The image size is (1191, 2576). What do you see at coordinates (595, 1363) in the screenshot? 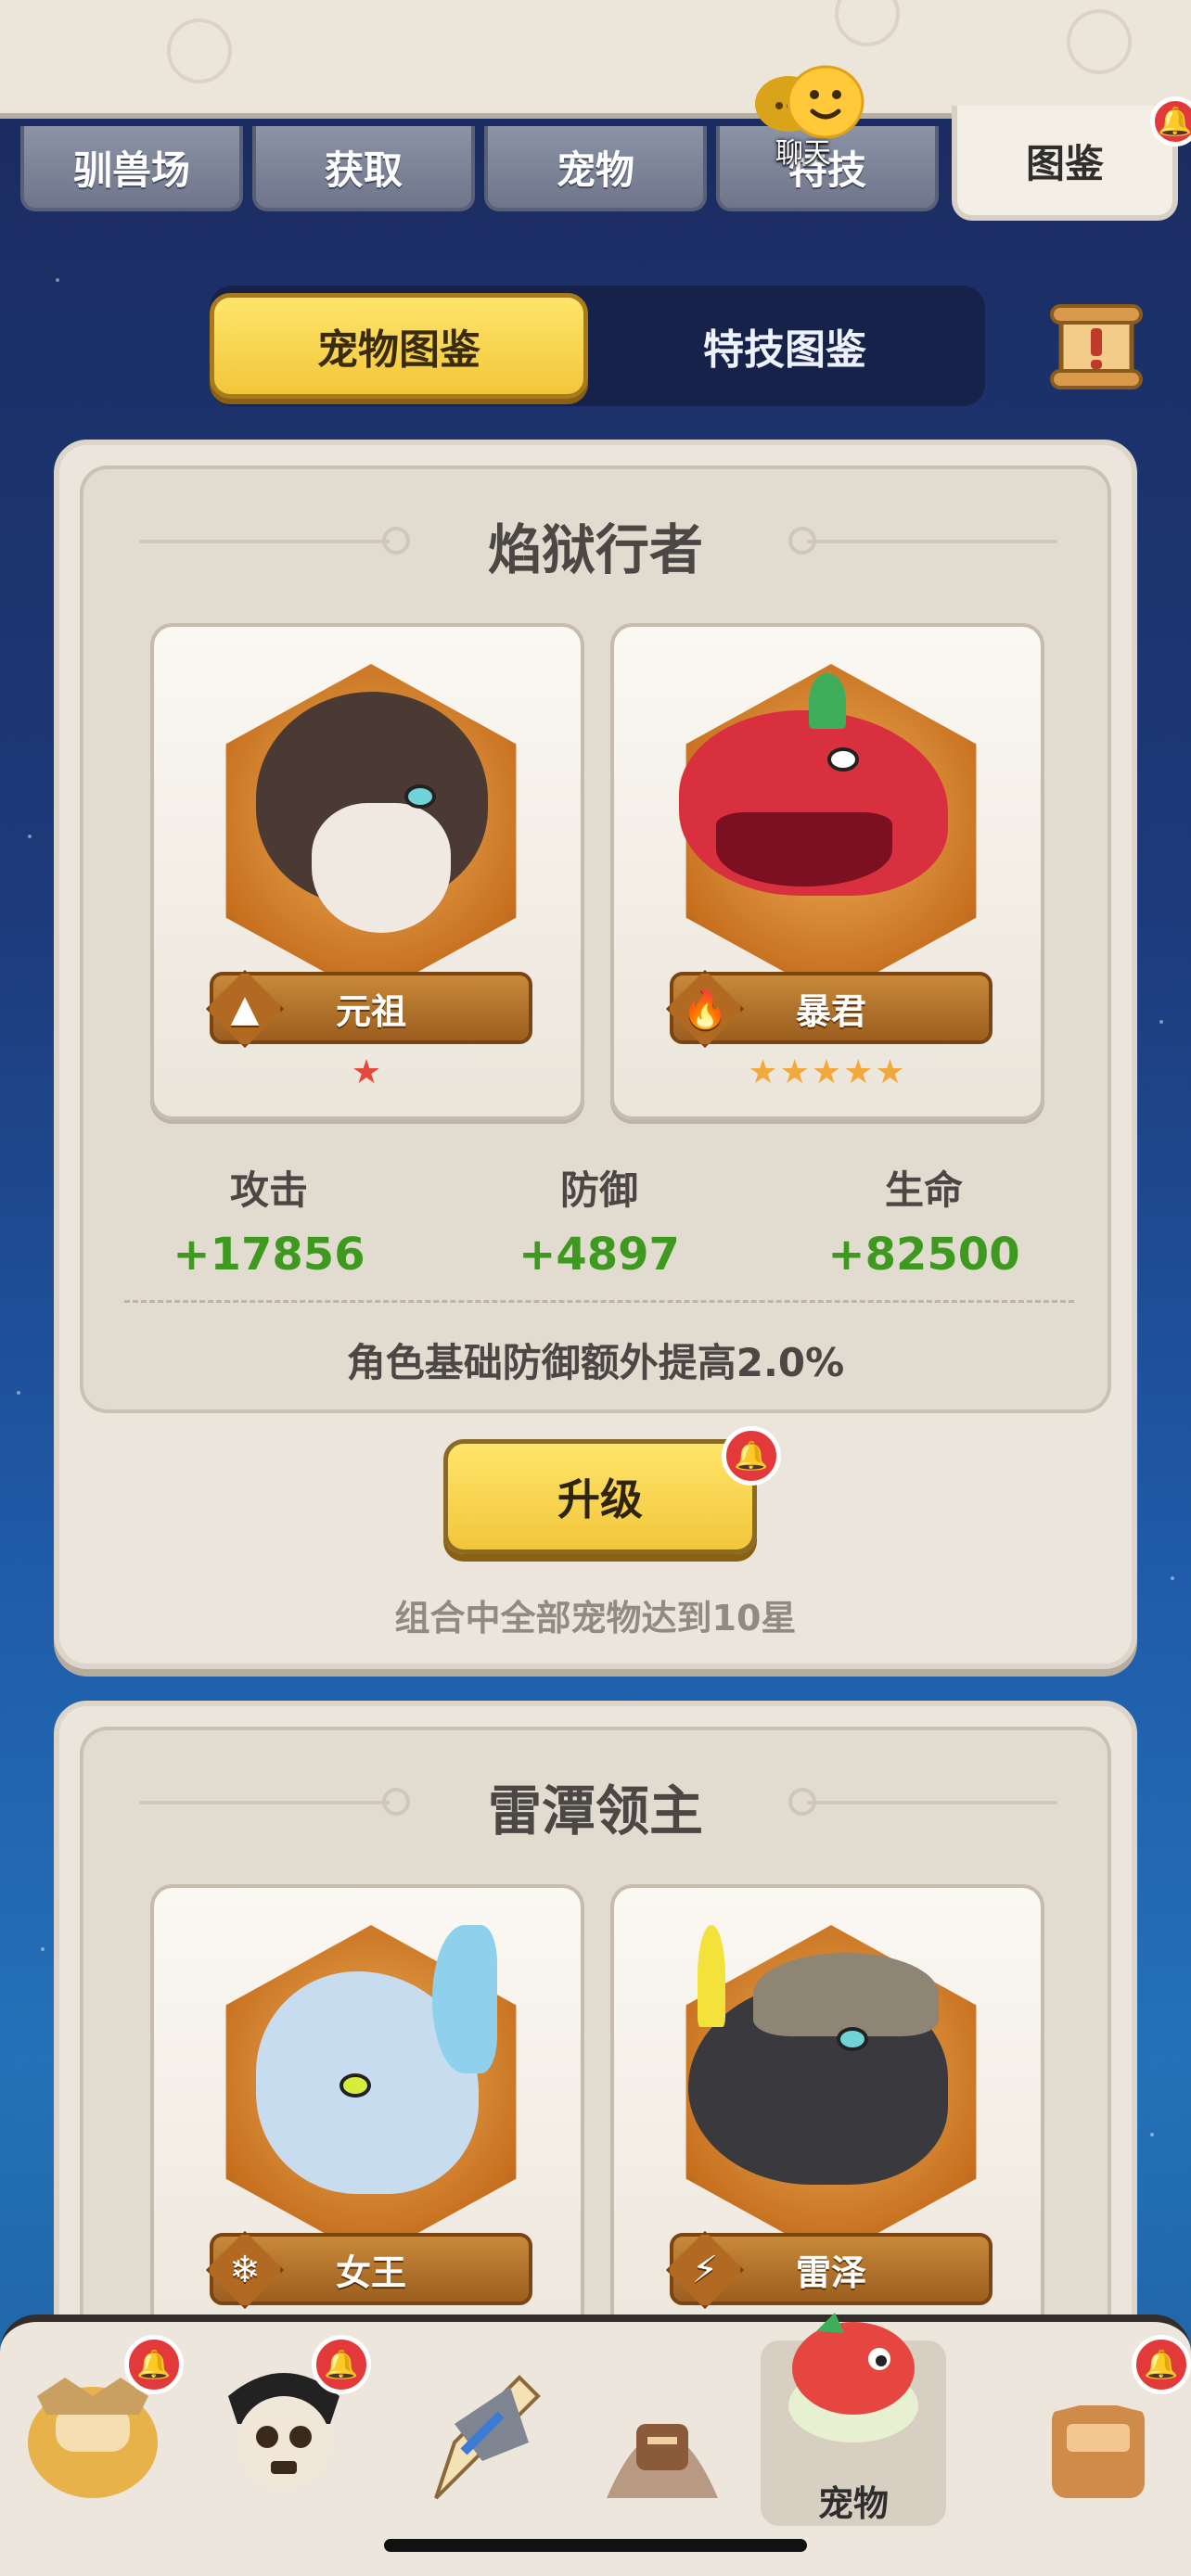
I see `set-bonus-text: 角色基础防御额外提高2.0%` at bounding box center [595, 1363].